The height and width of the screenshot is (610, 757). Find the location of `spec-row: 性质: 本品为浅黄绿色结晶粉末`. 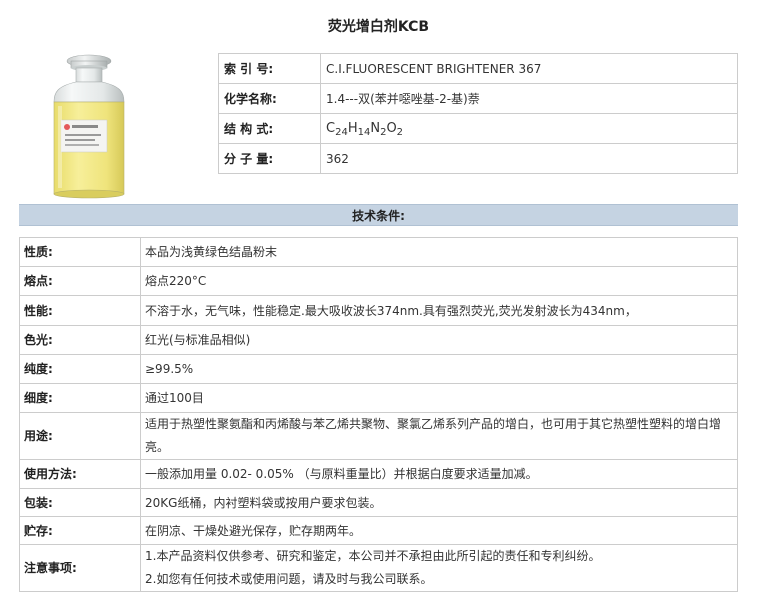

spec-row: 性质: 本品为浅黄绿色结晶粉末 is located at coordinates (378, 252).